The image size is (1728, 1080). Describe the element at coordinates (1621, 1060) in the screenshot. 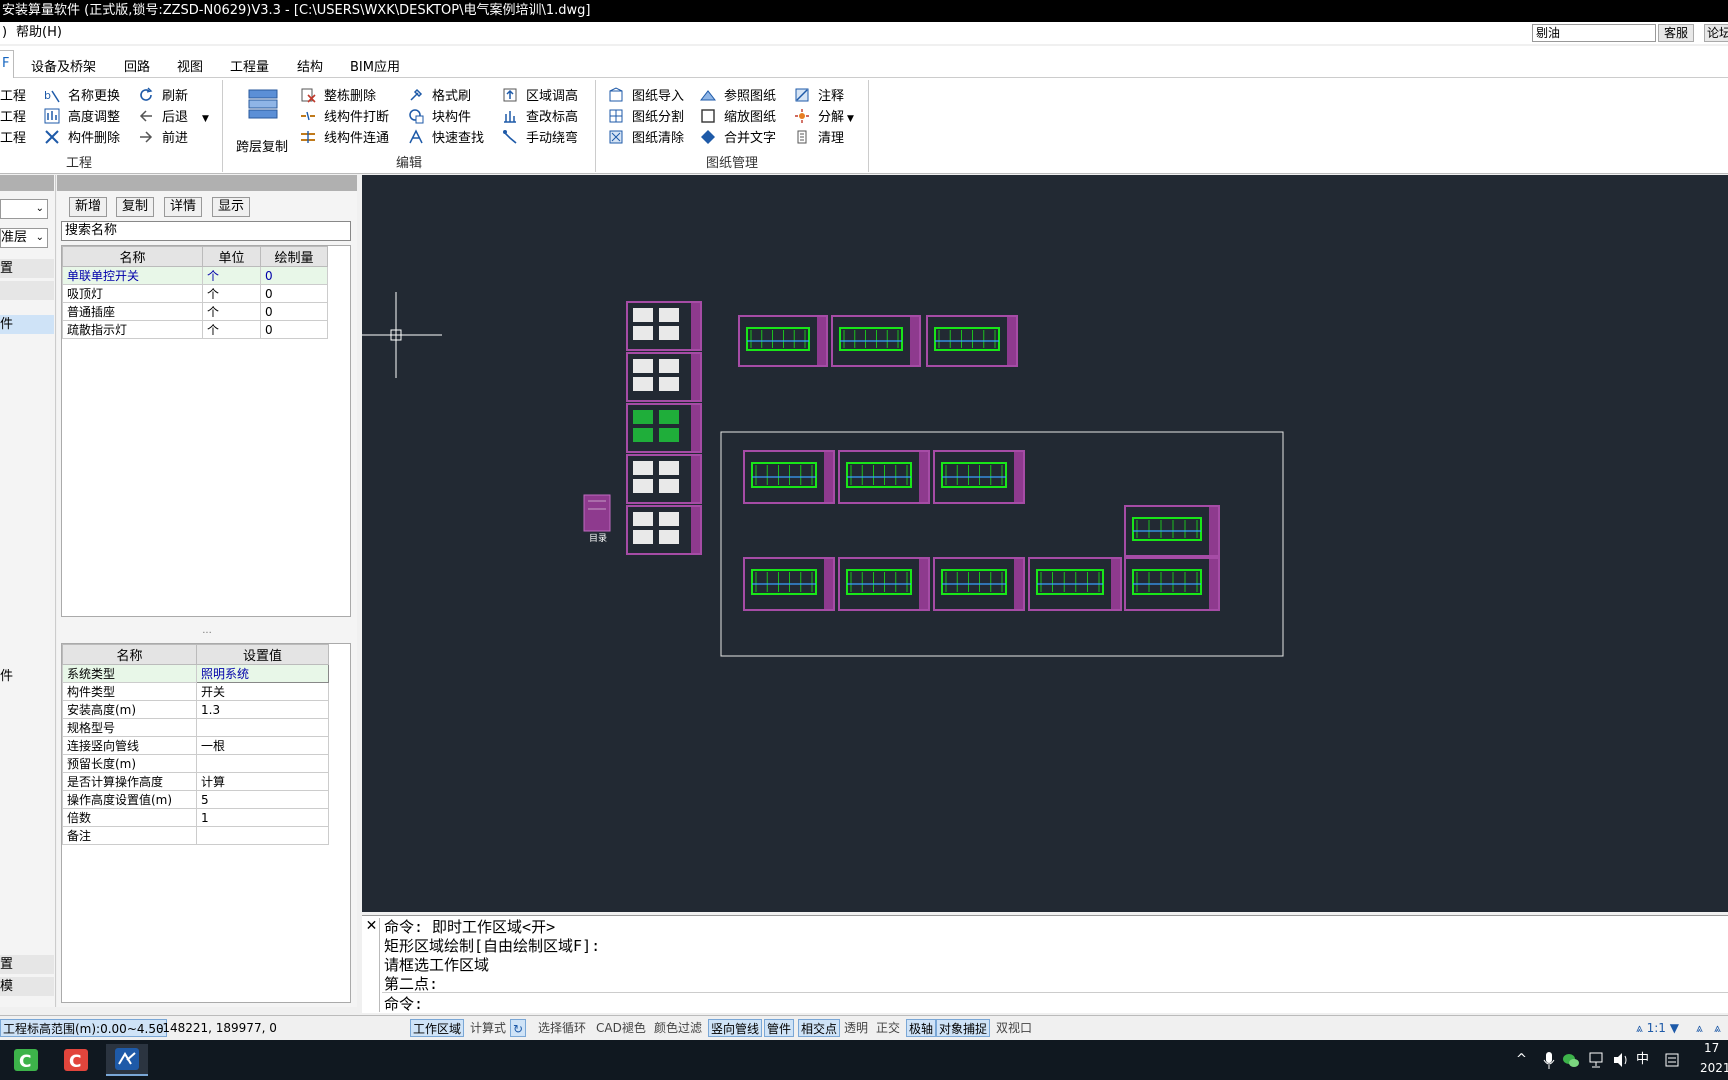

I see `volume-icon` at that location.